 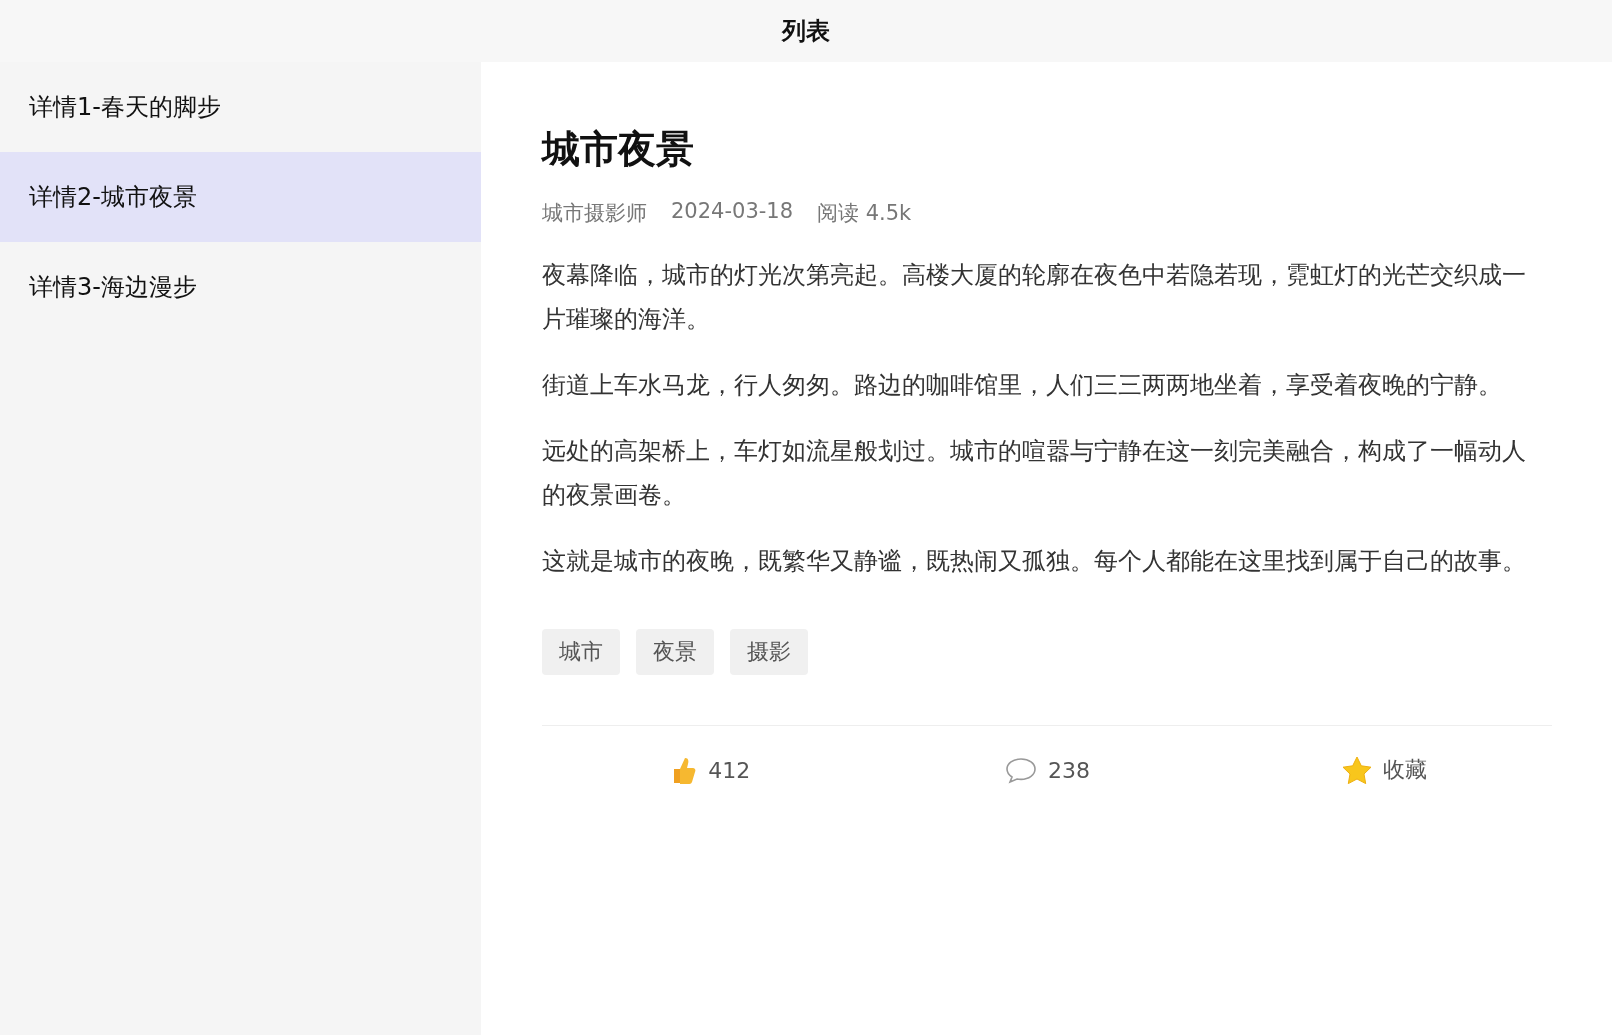 I want to click on speech-bubble-icon, so click(x=1021, y=770).